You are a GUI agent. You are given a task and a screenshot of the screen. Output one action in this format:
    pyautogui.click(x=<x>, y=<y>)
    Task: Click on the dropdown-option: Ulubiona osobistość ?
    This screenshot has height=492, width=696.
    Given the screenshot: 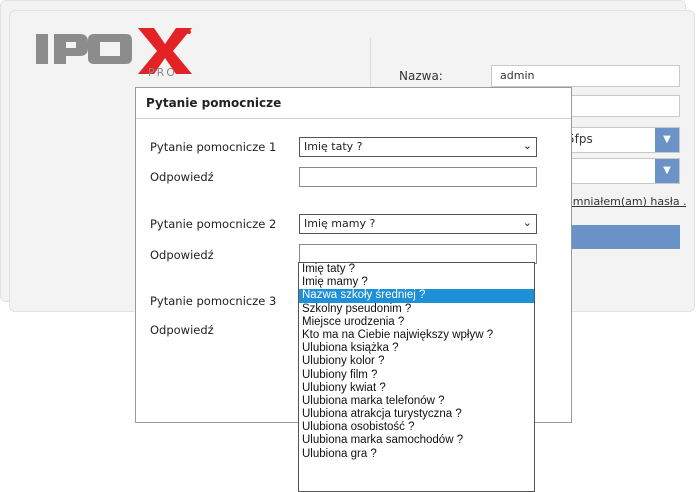 What is the action you would take?
    pyautogui.click(x=416, y=427)
    